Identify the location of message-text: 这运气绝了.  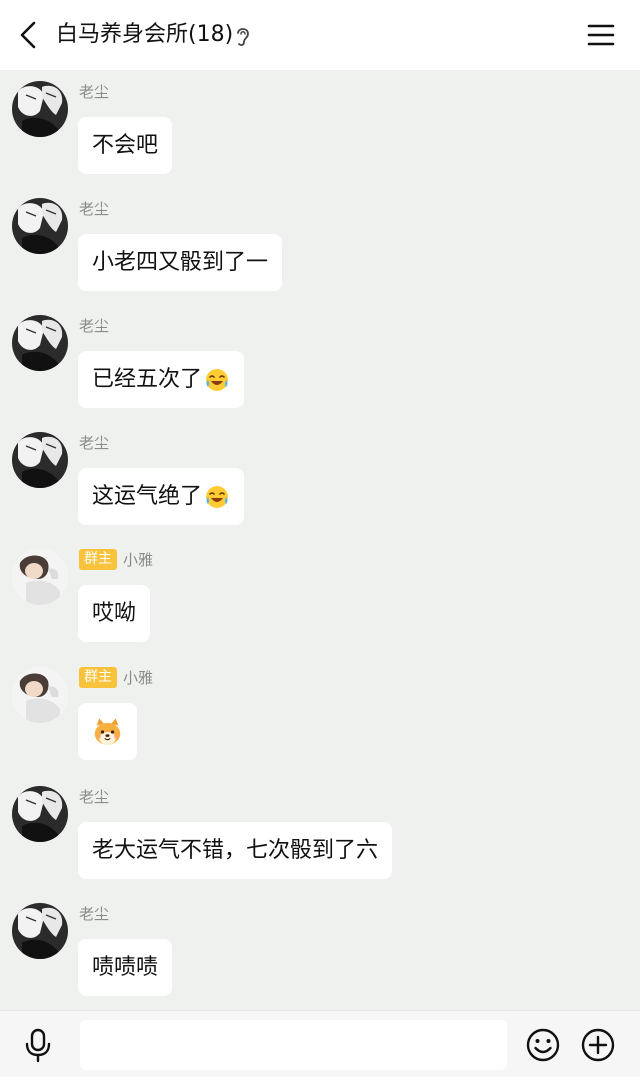
(147, 496).